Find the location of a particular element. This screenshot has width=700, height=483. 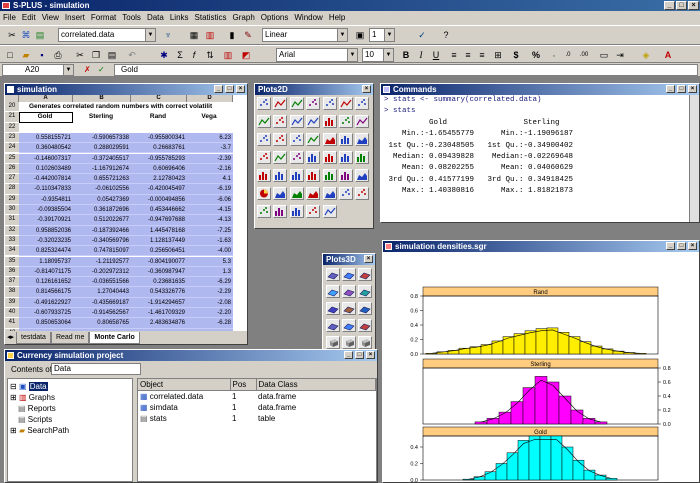

data-cell: 1.27040443 is located at coordinates (102, 292).